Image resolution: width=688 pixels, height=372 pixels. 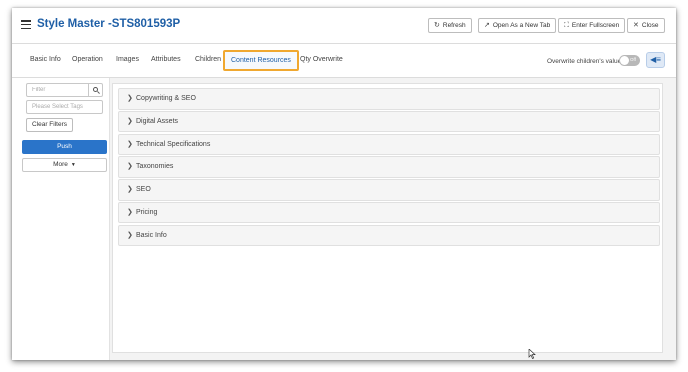 What do you see at coordinates (624, 60) in the screenshot?
I see `toggle-knob` at bounding box center [624, 60].